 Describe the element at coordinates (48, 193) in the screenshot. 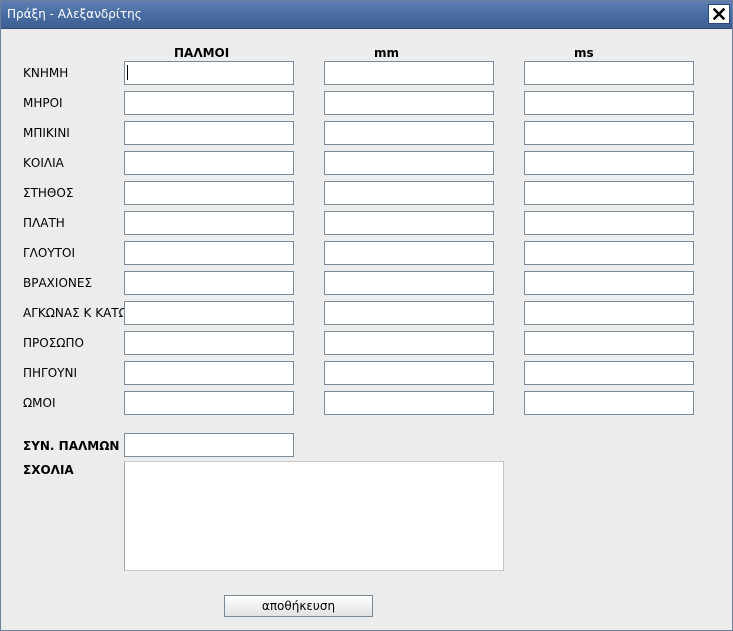

I see `row-label-stithos: ΣΤΗΘΟΣ` at that location.